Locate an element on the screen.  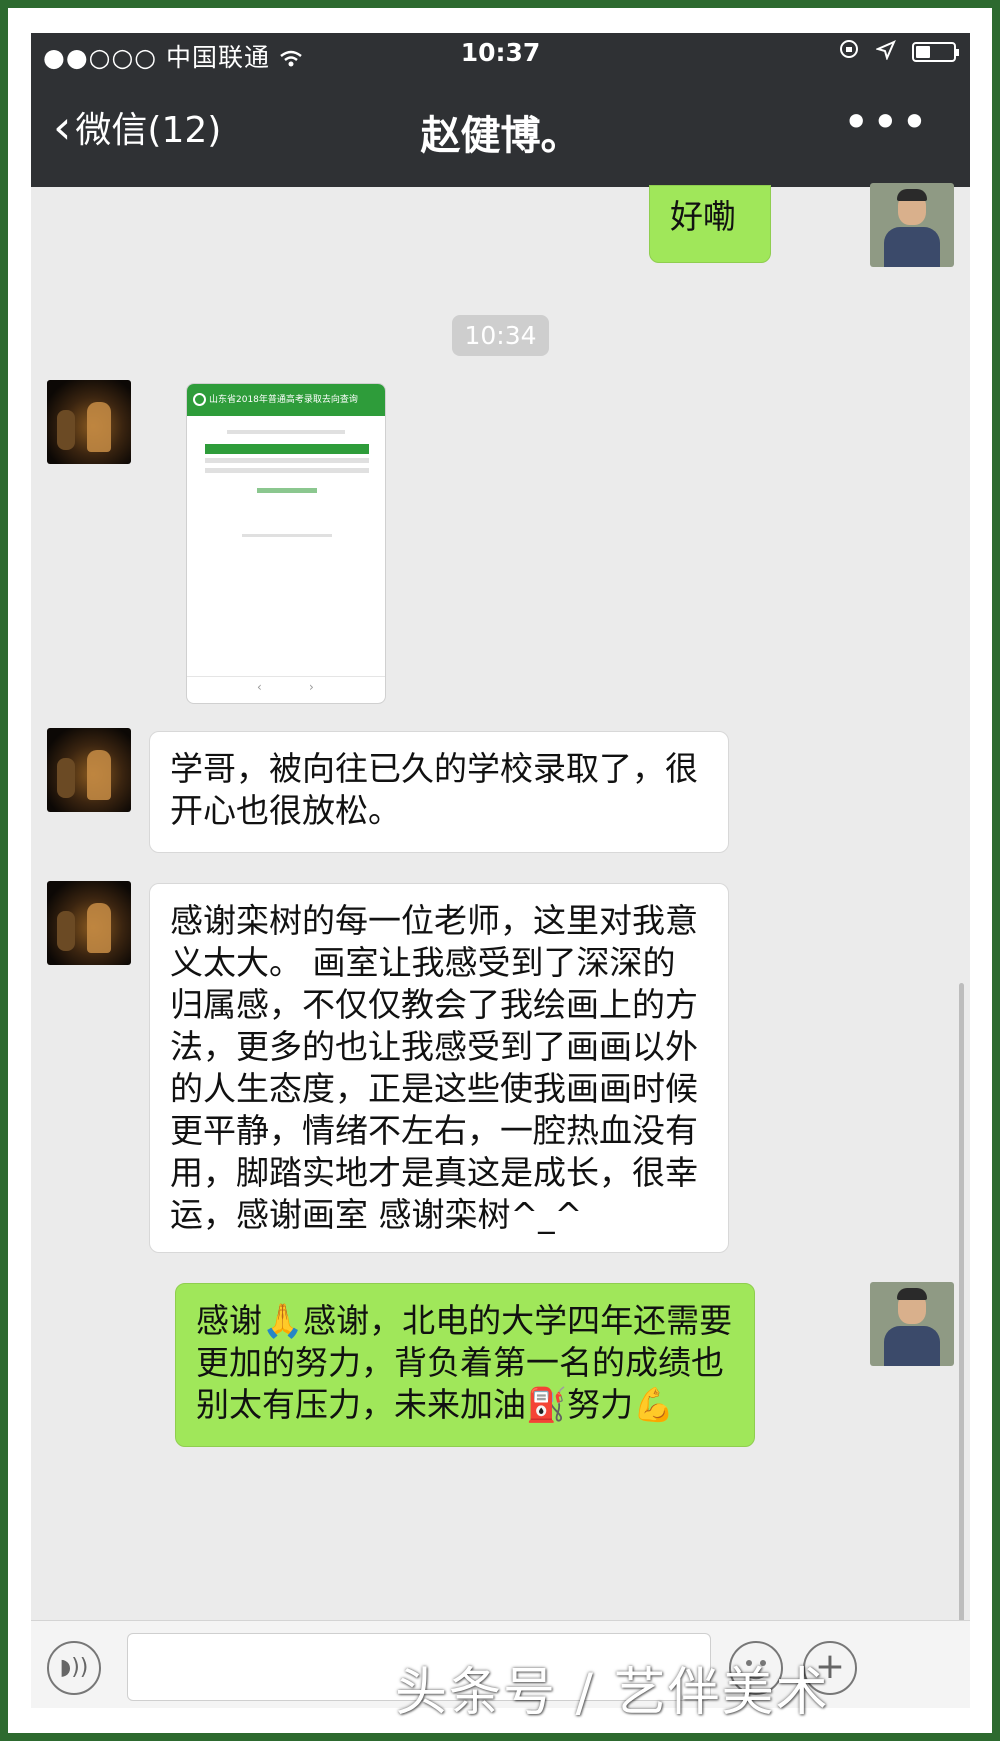
voice-icon: ◗)) is located at coordinates (74, 1668).